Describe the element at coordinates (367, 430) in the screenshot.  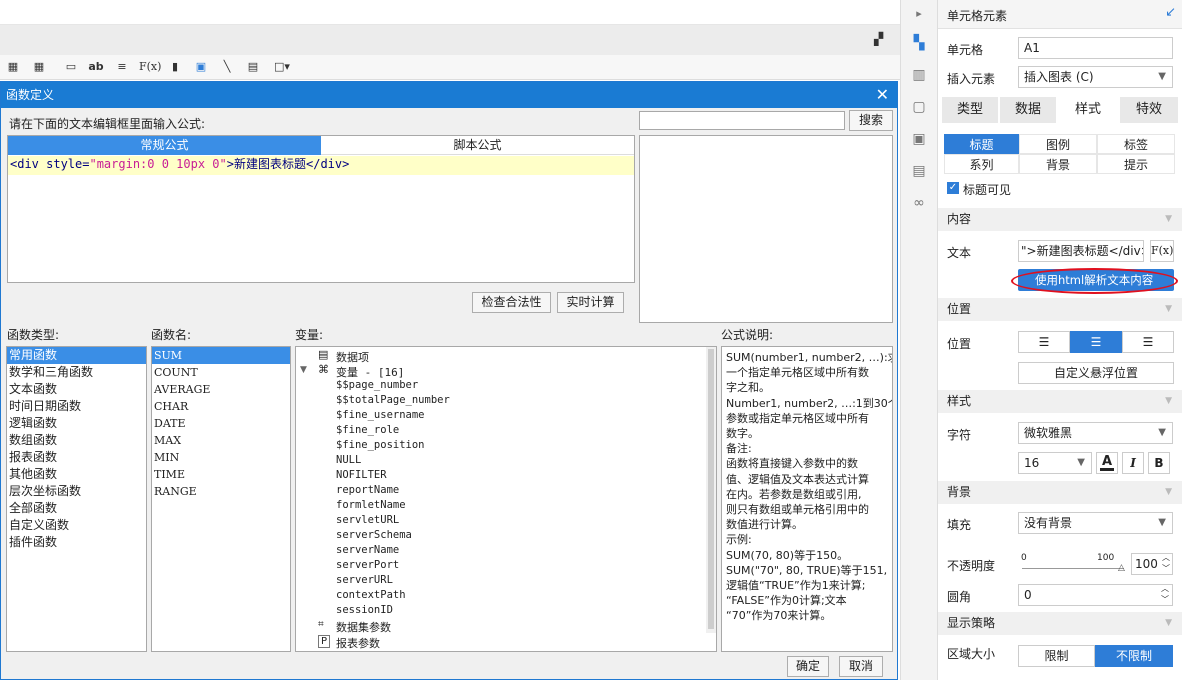
I see `tree-variable-item: $fine_role` at that location.